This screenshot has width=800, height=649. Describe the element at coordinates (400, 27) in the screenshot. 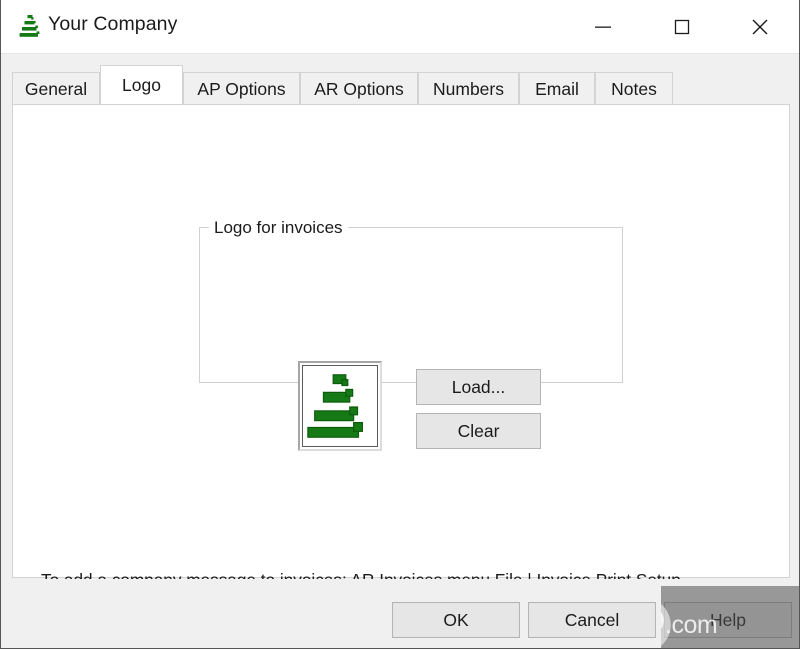

I see `title-bar: Your Company` at that location.